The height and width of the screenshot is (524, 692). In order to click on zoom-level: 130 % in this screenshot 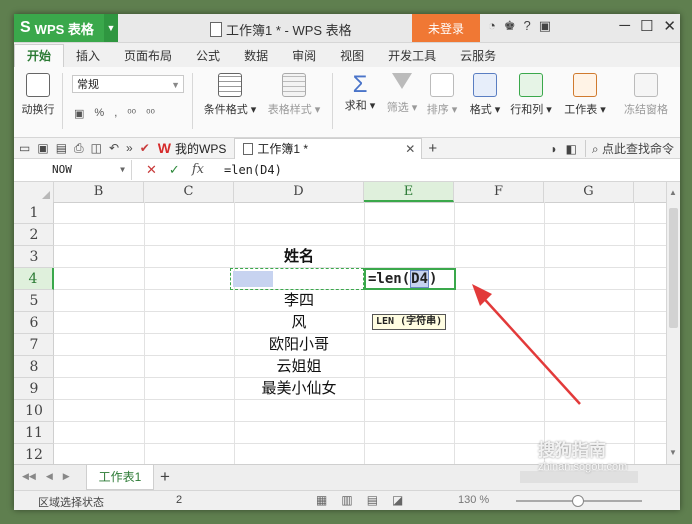, I will do `click(473, 500)`.